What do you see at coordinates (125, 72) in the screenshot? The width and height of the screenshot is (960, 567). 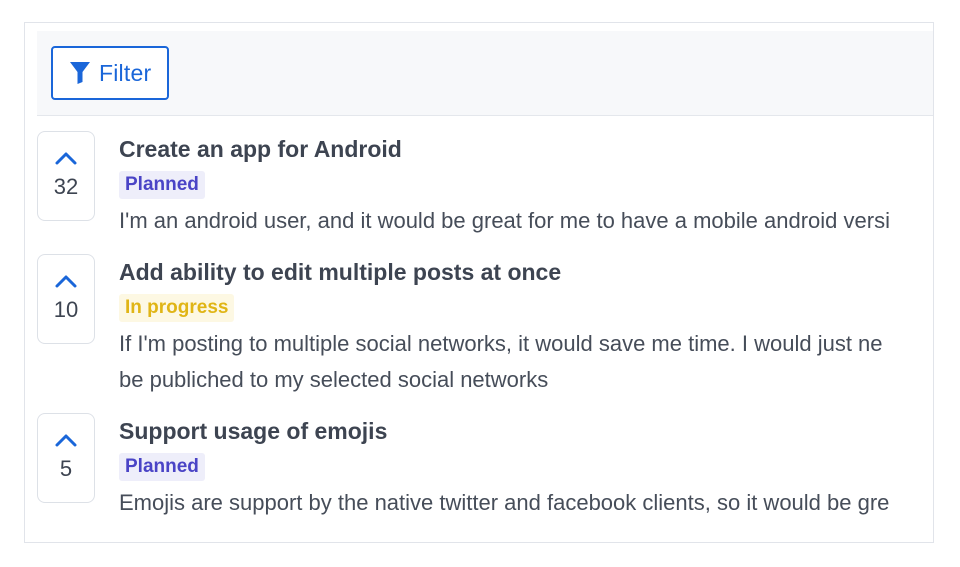 I see `filter-button-label: Filter` at bounding box center [125, 72].